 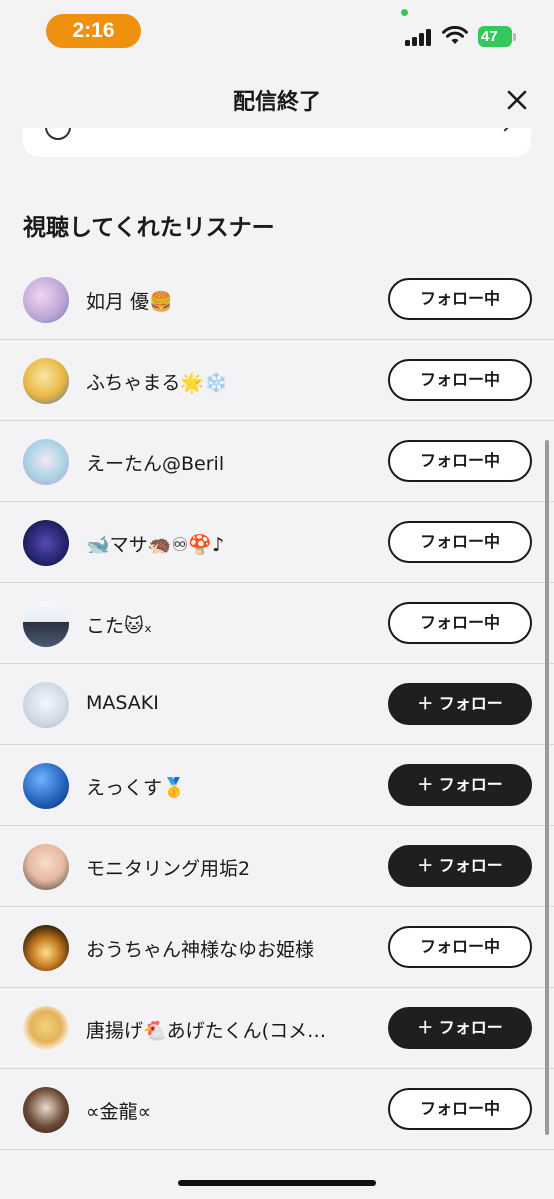 I want to click on section-title: 視聴してくれたリスナー, so click(x=149, y=227).